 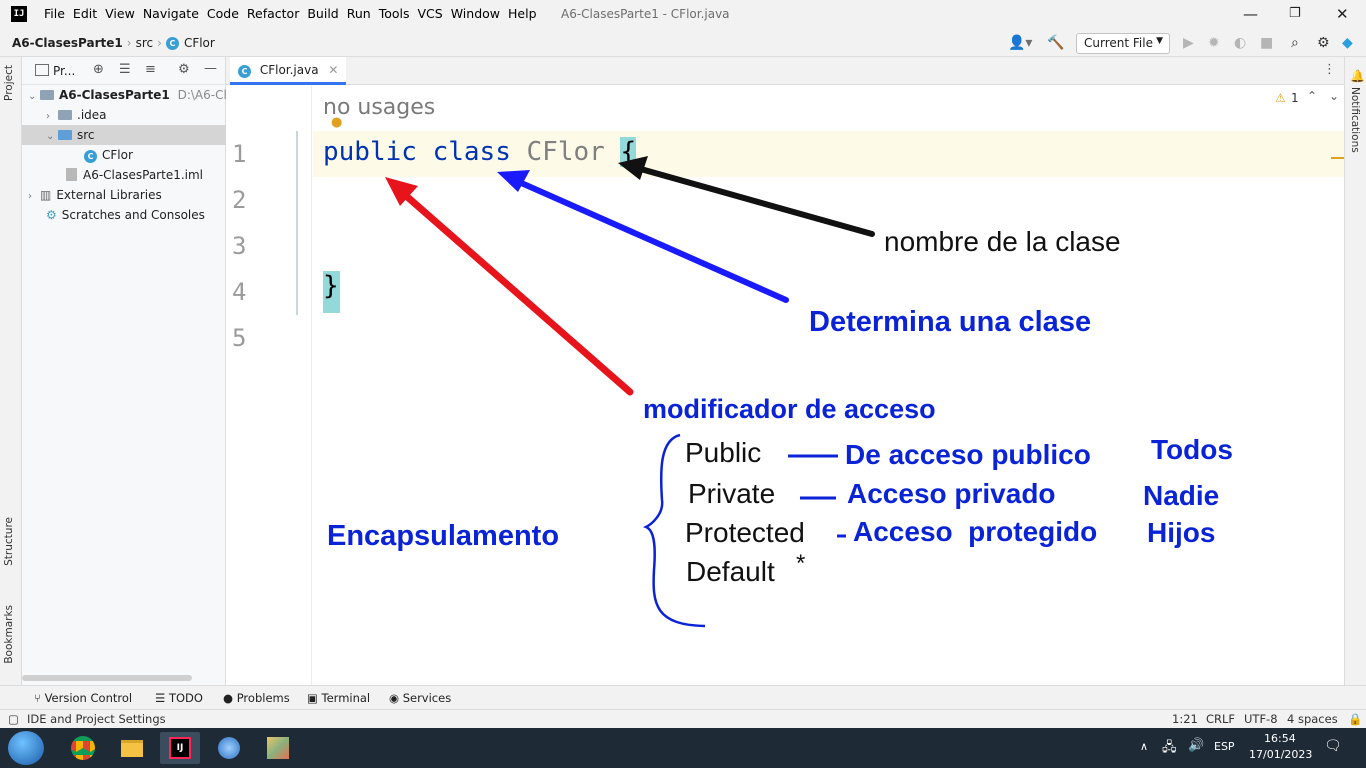 I want to click on intellij-icon: IJ, so click(x=180, y=748).